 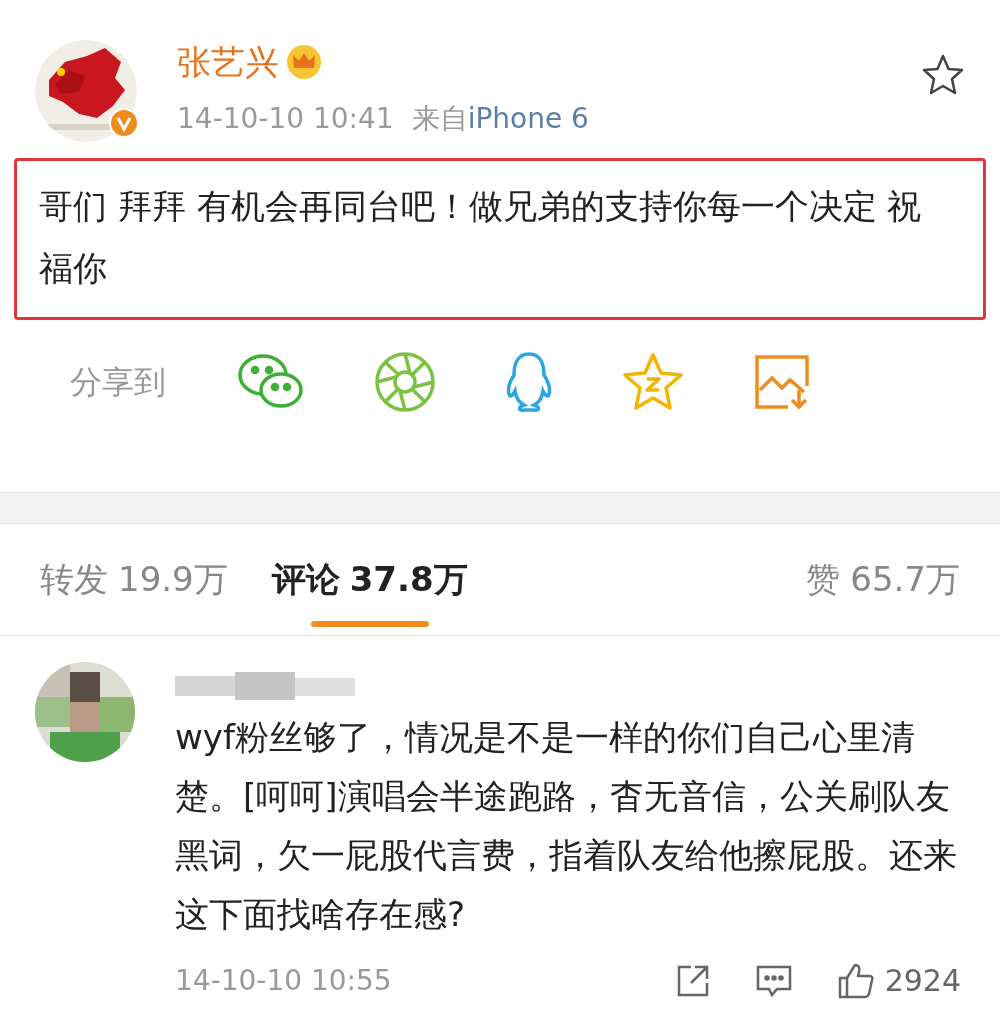 What do you see at coordinates (528, 119) in the screenshot?
I see `source-link: iPhone 6` at bounding box center [528, 119].